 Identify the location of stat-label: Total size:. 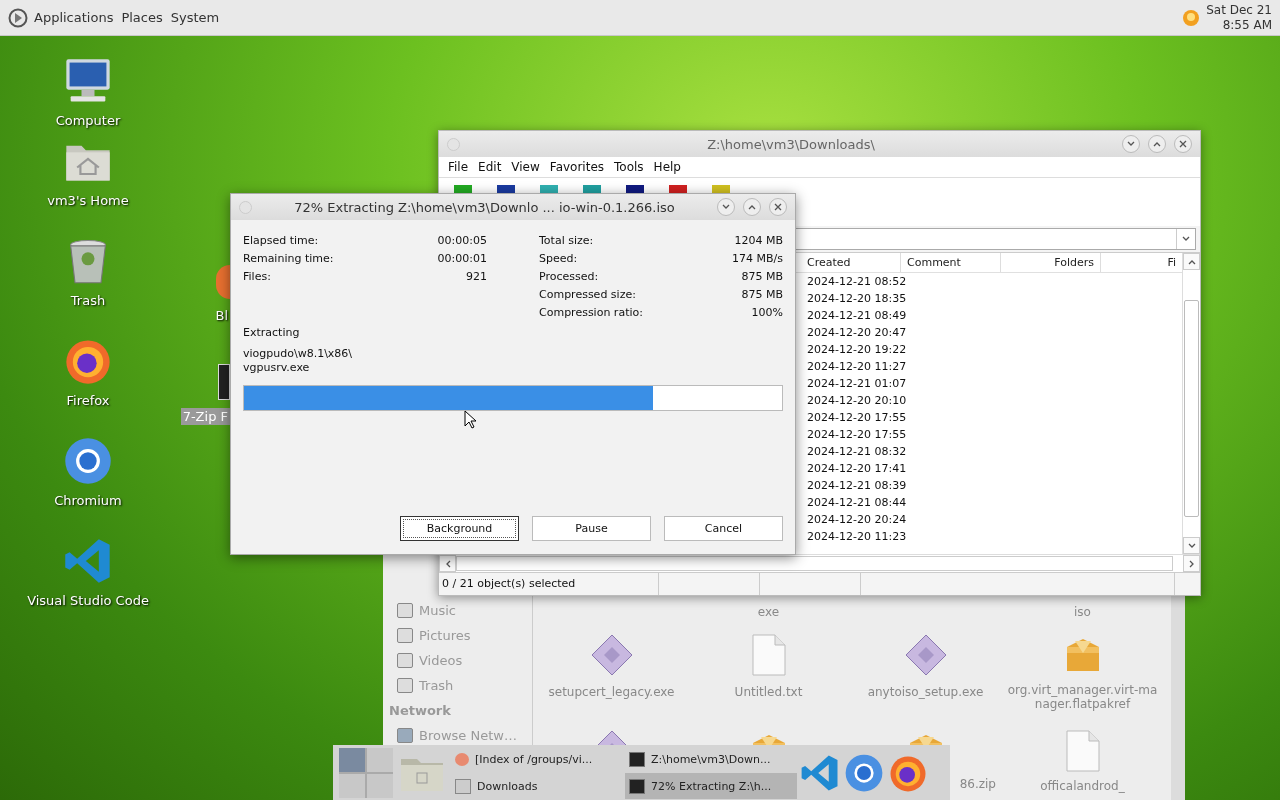
(566, 241).